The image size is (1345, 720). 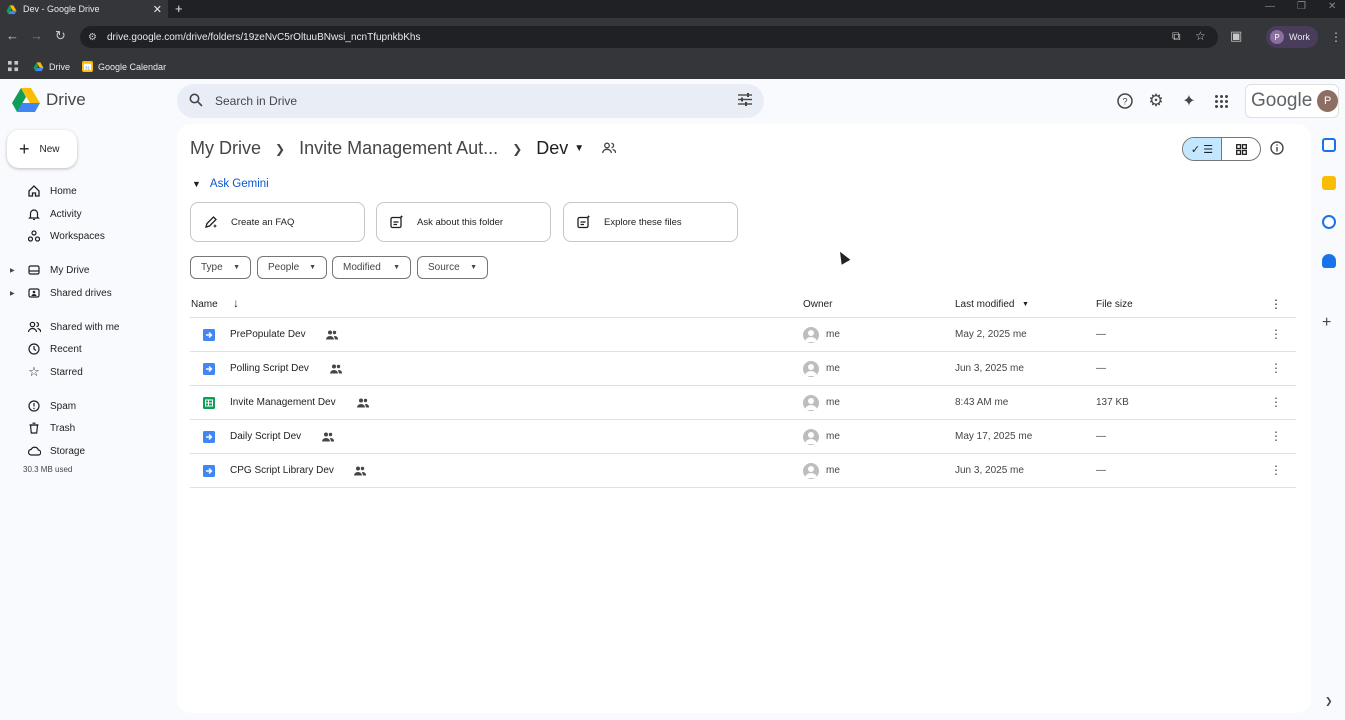 What do you see at coordinates (64, 327) in the screenshot?
I see `sidebar-item-shared-with-me: Shared with me` at bounding box center [64, 327].